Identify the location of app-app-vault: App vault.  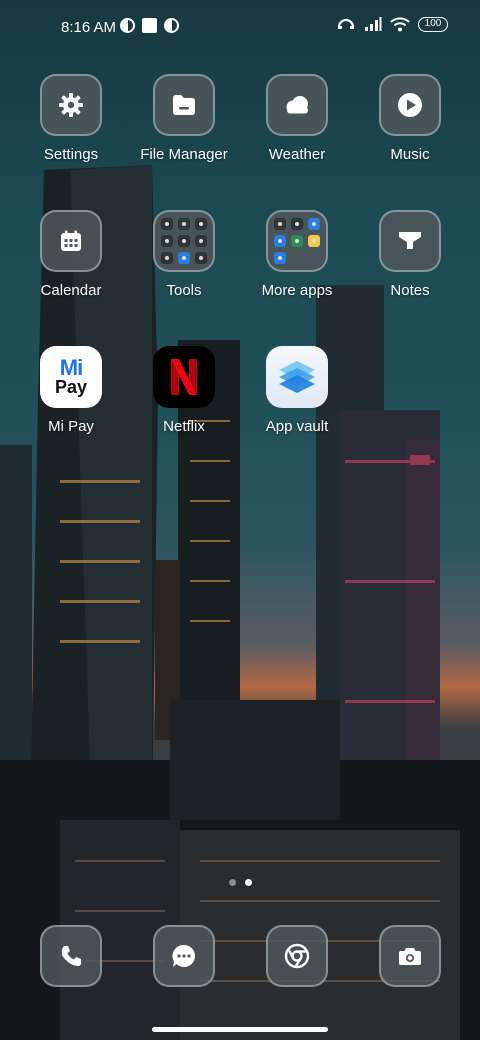
(297, 390).